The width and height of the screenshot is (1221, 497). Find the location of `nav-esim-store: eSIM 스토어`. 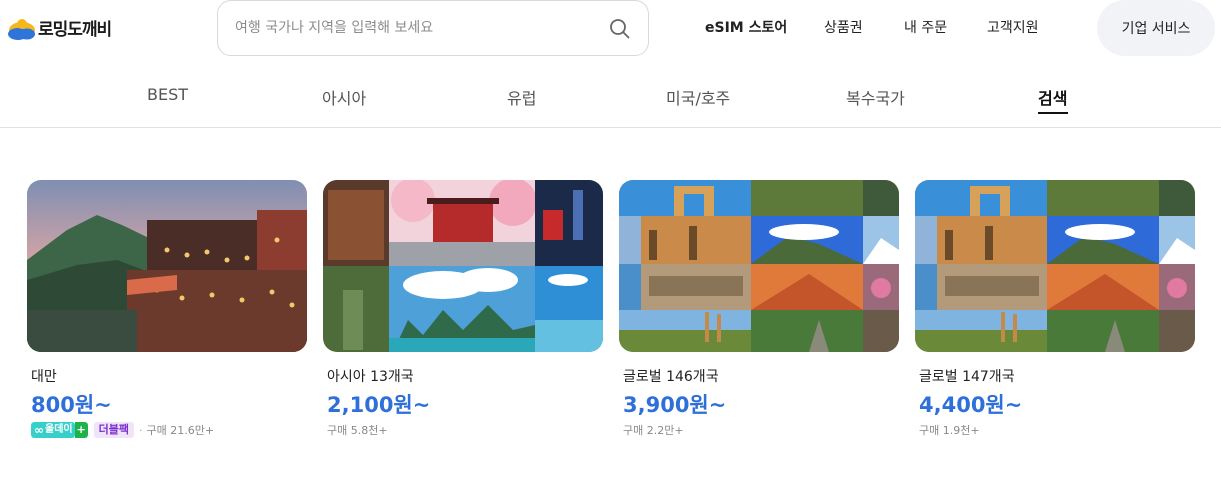

nav-esim-store: eSIM 스토어 is located at coordinates (746, 27).